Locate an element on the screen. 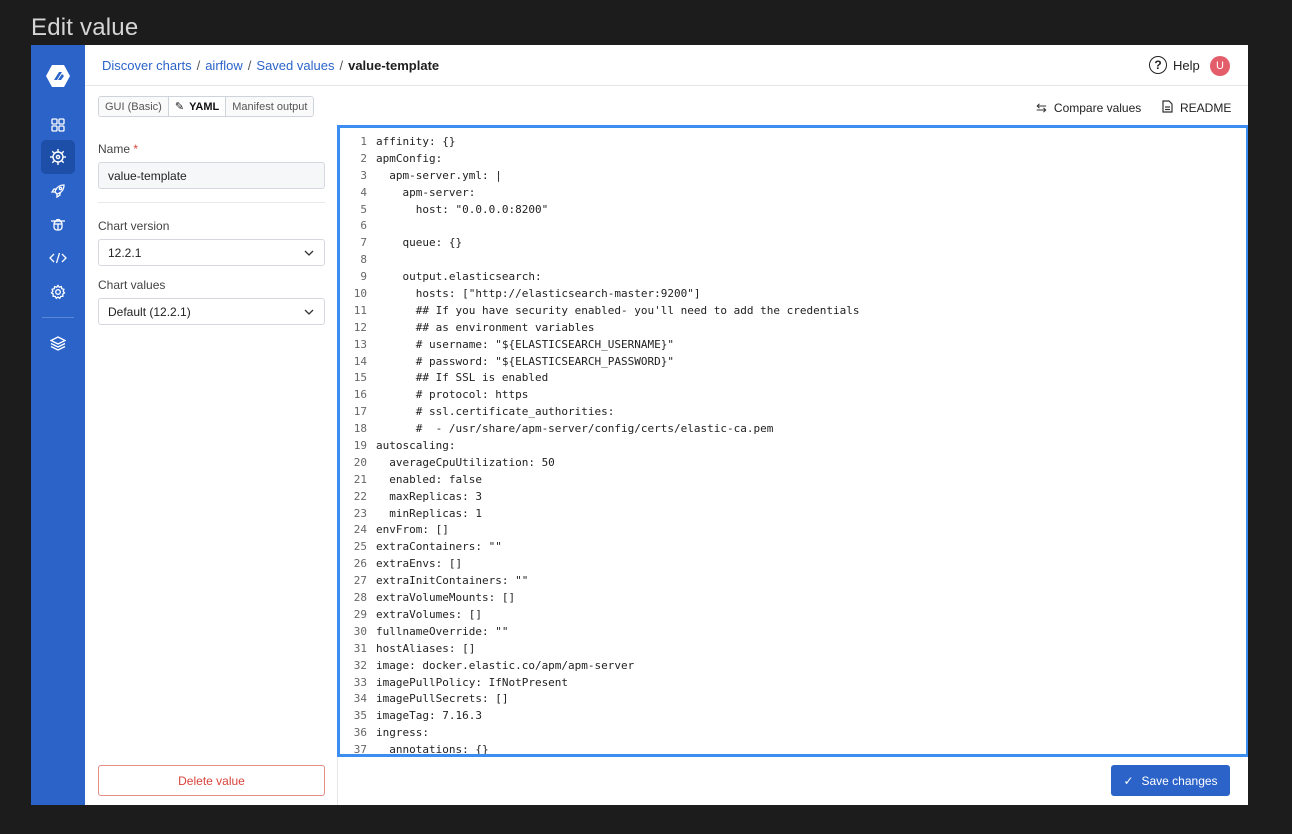 Image resolution: width=1292 pixels, height=834 pixels. code-line: 28 extraVolumeMounts: [] is located at coordinates (599, 598).